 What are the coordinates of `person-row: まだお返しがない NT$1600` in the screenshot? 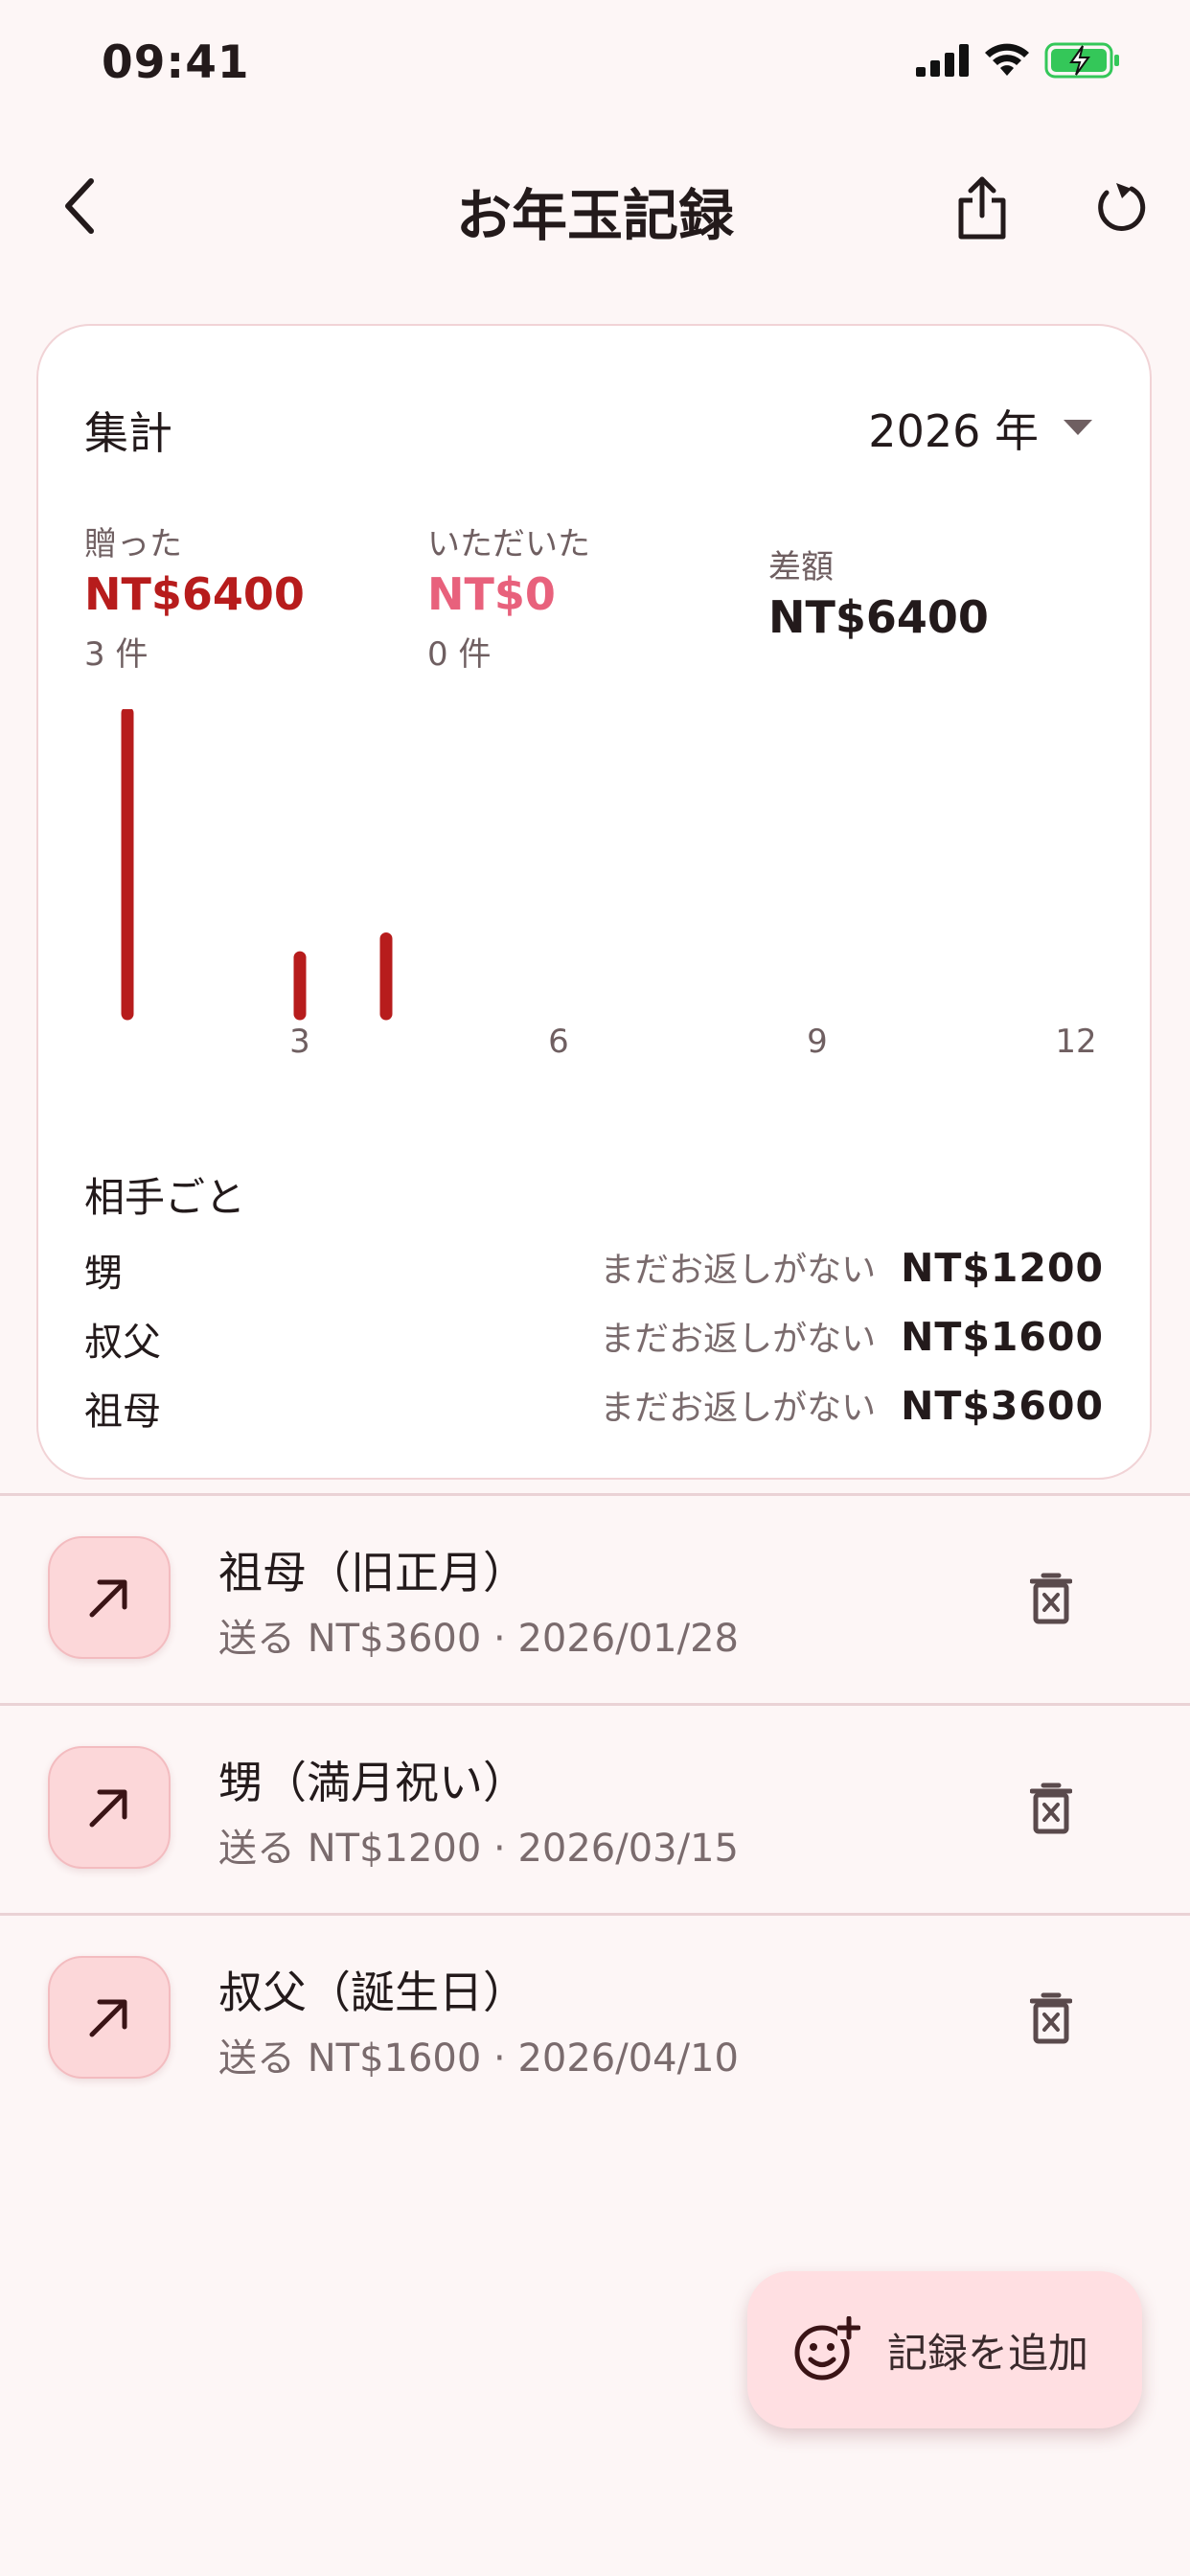 It's located at (852, 1336).